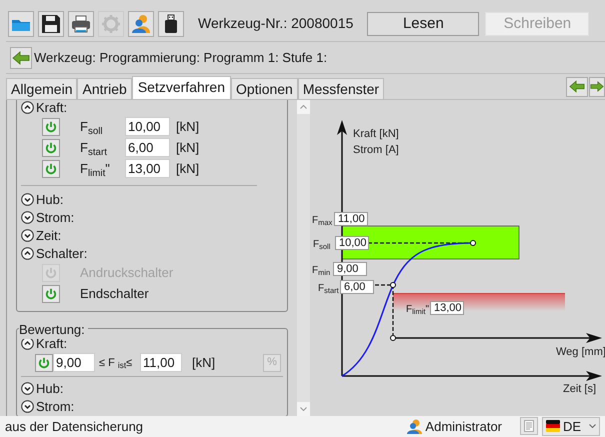 The width and height of the screenshot is (605, 437). I want to click on user-icon, so click(415, 426).